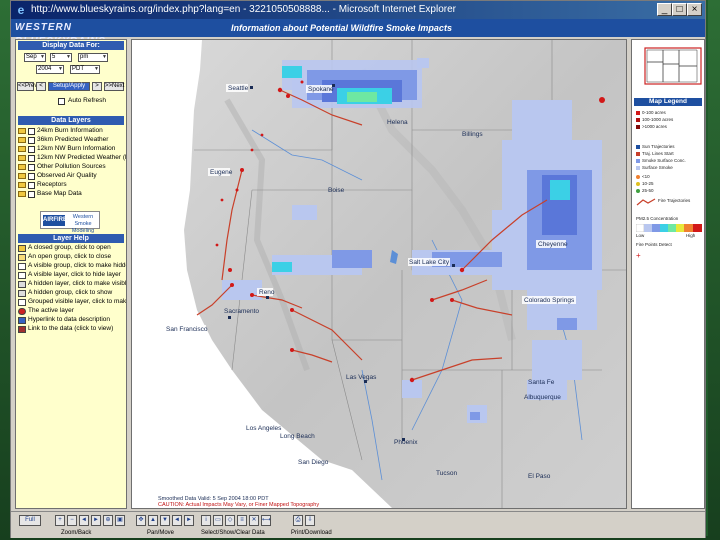 Image resolution: width=720 pixels, height=540 pixels. What do you see at coordinates (691, 235) in the screenshot?
I see `colorbar-high-label: High` at bounding box center [691, 235].